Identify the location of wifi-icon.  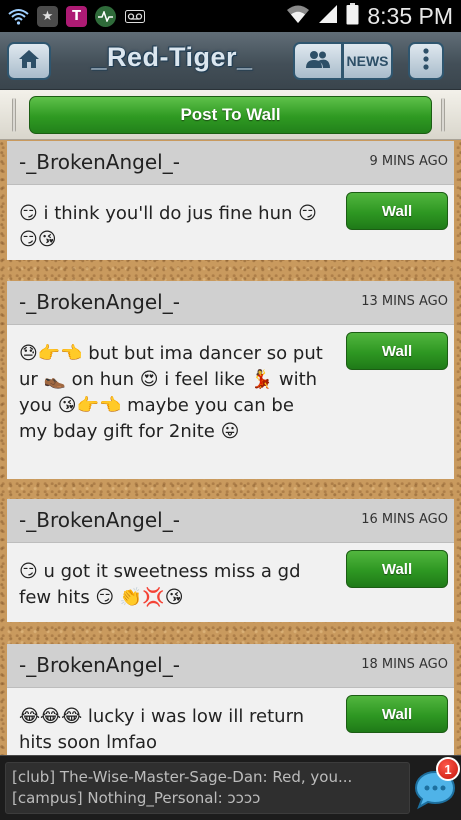
(18, 16).